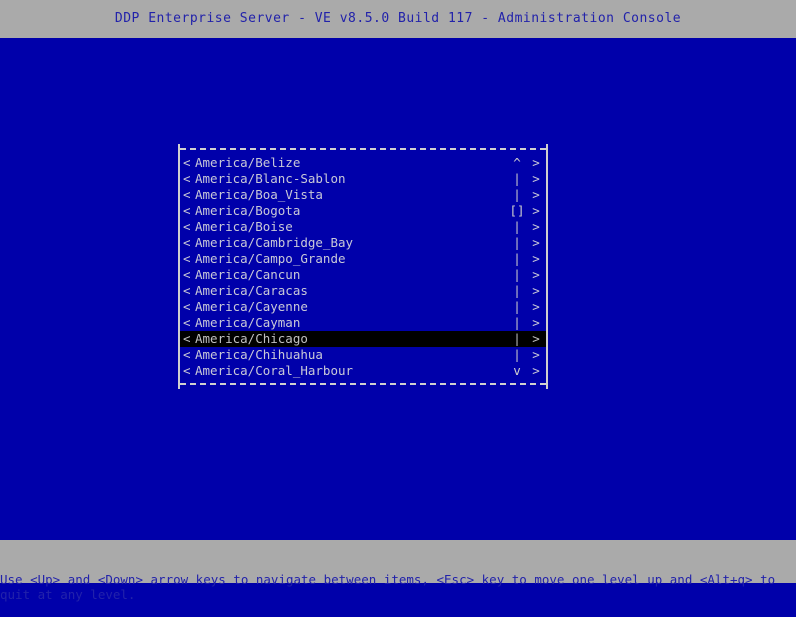  What do you see at coordinates (517, 211) in the screenshot?
I see `scrollbar-cell: []` at bounding box center [517, 211].